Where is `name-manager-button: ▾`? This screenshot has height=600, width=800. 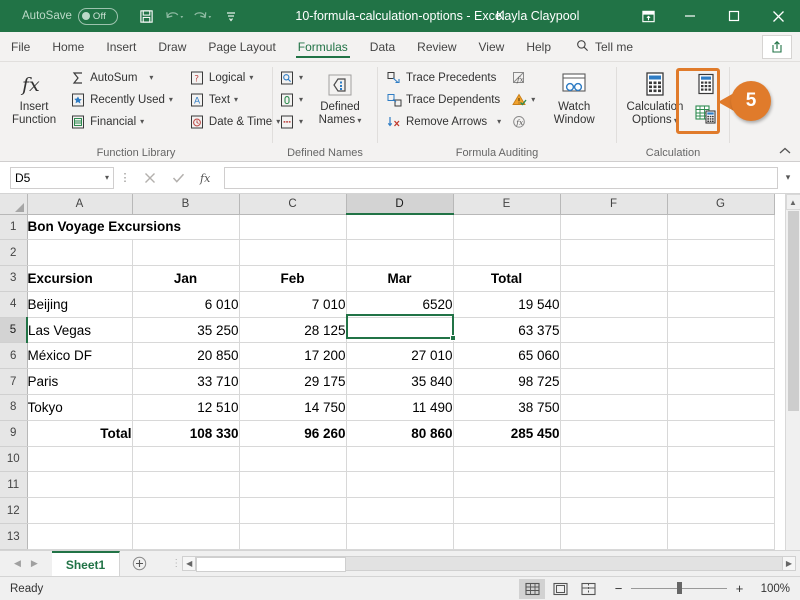 name-manager-button: ▾ is located at coordinates (291, 78).